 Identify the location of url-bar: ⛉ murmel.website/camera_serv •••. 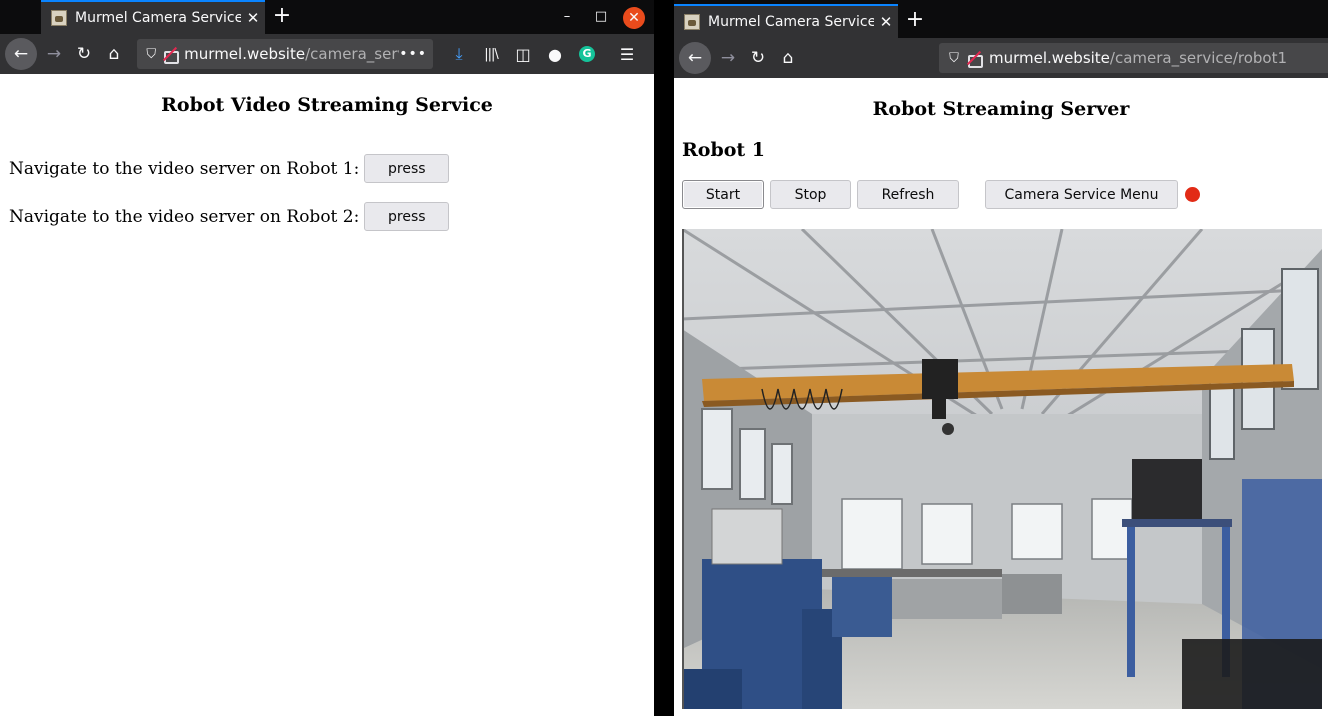
(285, 54).